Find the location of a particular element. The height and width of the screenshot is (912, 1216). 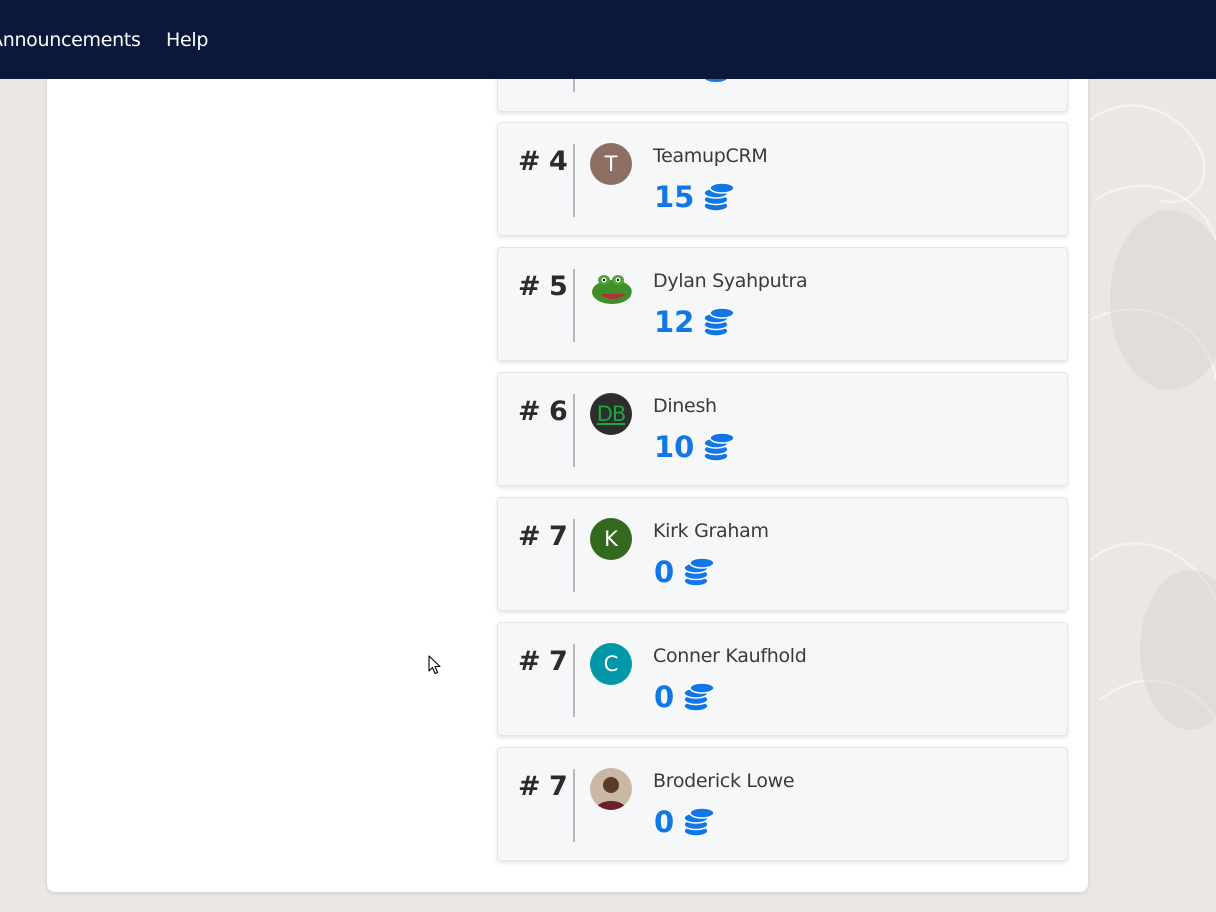

points-number: 10 is located at coordinates (674, 447).